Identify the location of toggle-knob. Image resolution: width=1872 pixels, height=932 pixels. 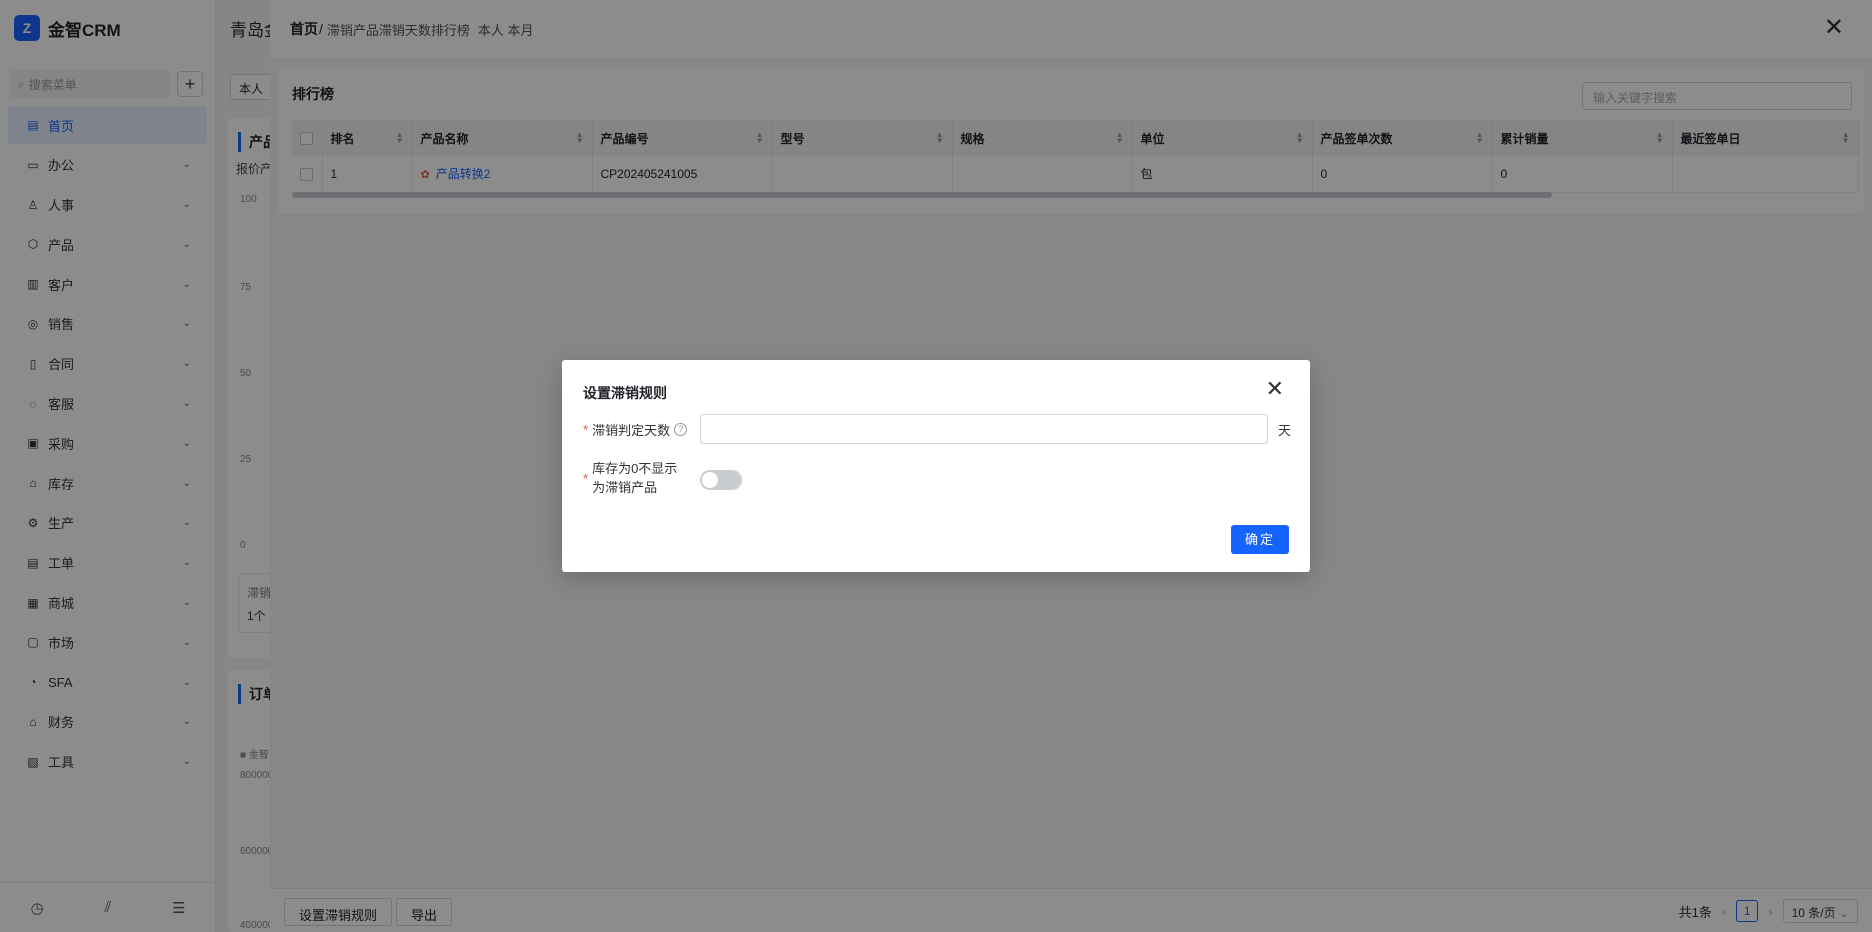
(710, 480).